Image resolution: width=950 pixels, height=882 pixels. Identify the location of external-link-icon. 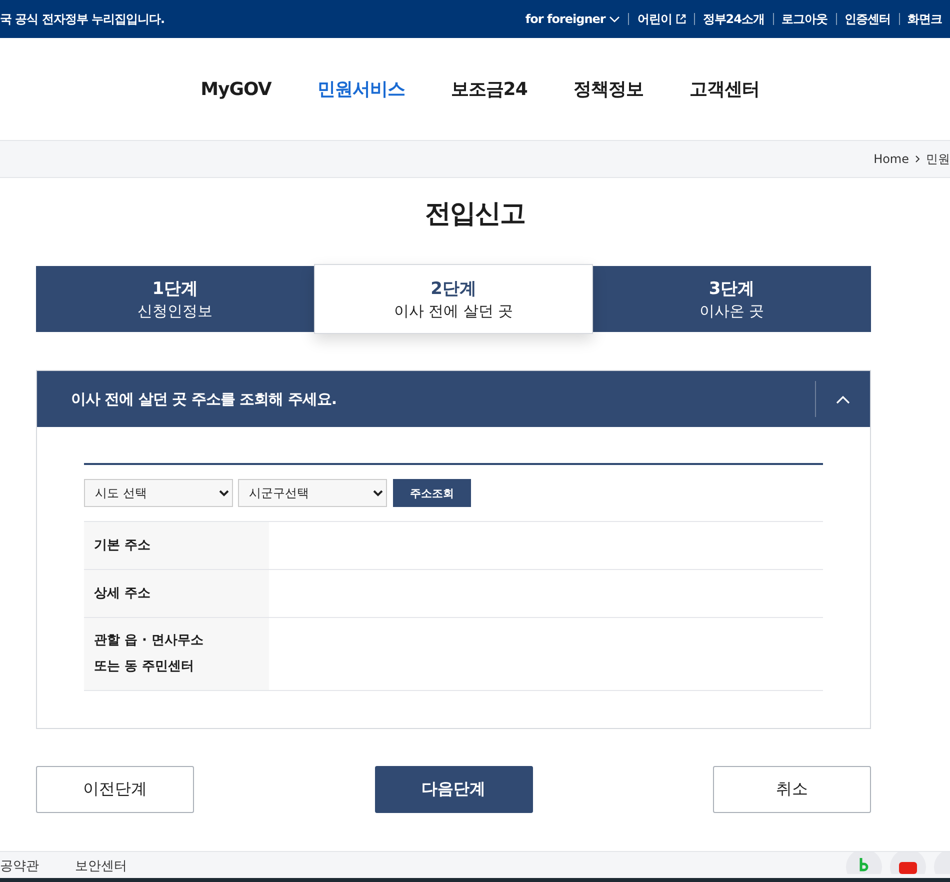
(681, 19).